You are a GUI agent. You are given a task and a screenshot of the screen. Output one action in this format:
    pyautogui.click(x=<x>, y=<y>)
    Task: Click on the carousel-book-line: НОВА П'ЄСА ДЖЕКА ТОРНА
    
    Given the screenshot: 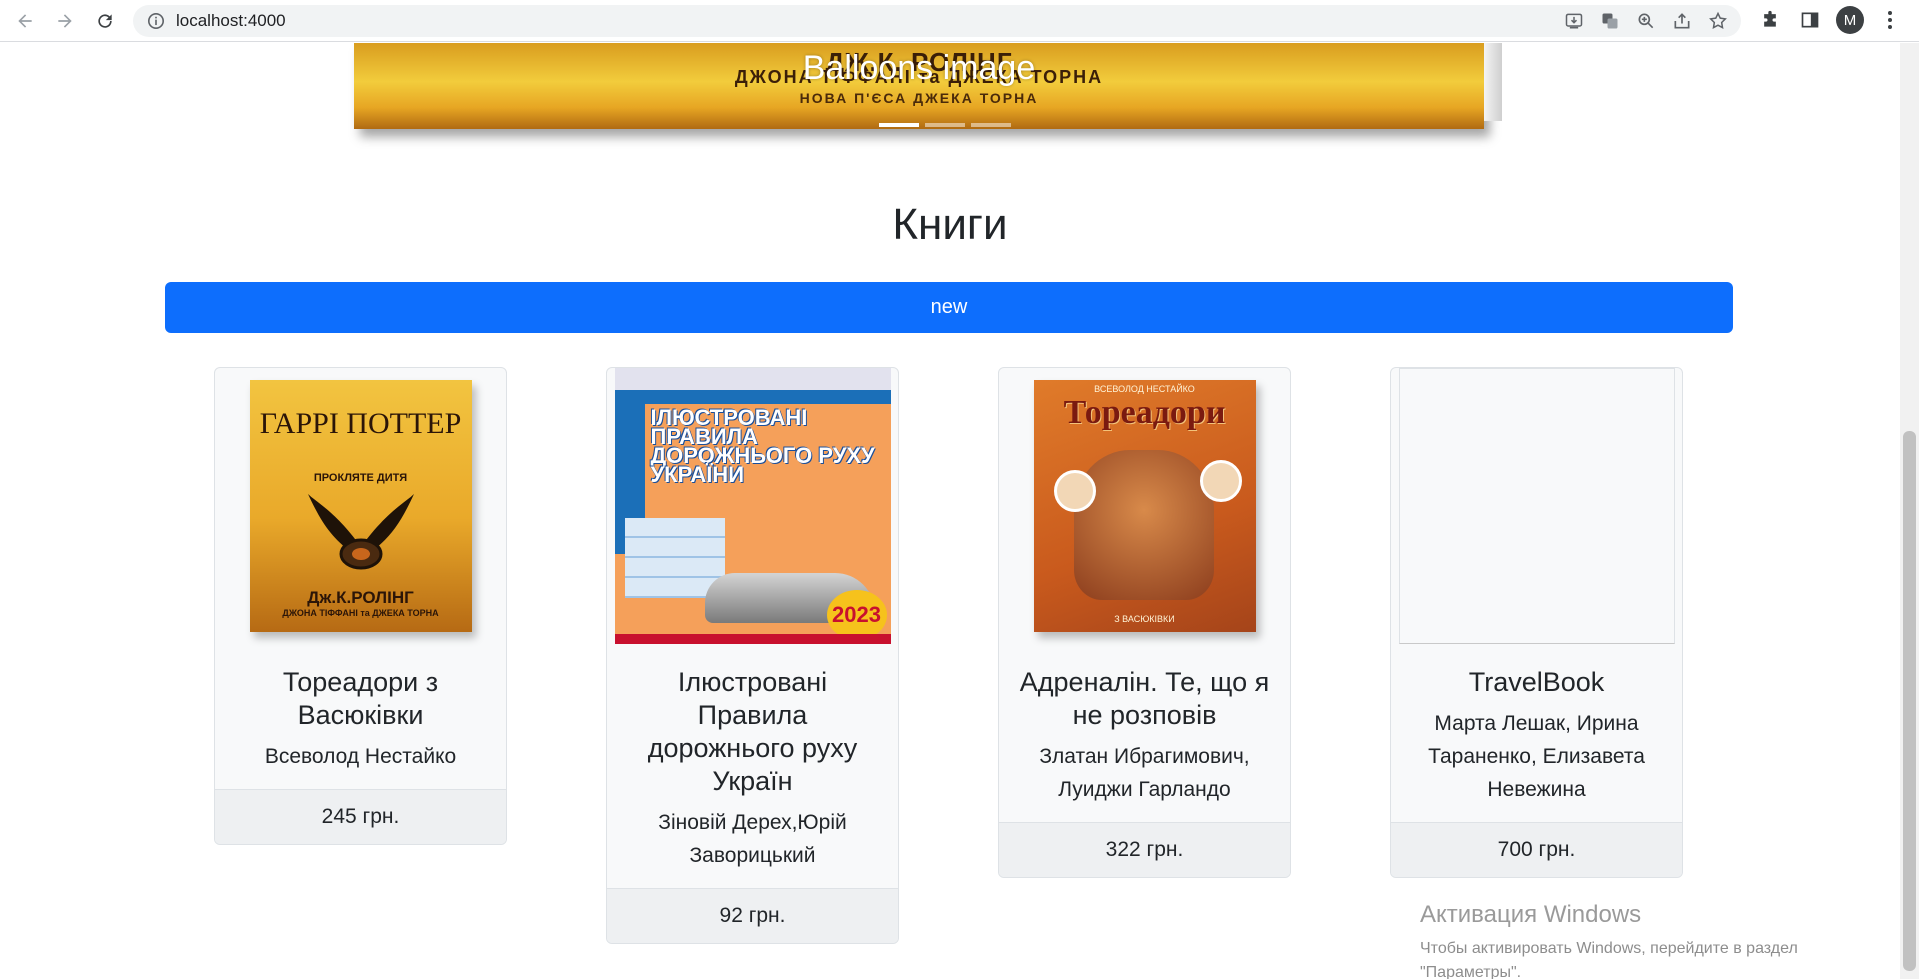 What is the action you would take?
    pyautogui.click(x=919, y=98)
    